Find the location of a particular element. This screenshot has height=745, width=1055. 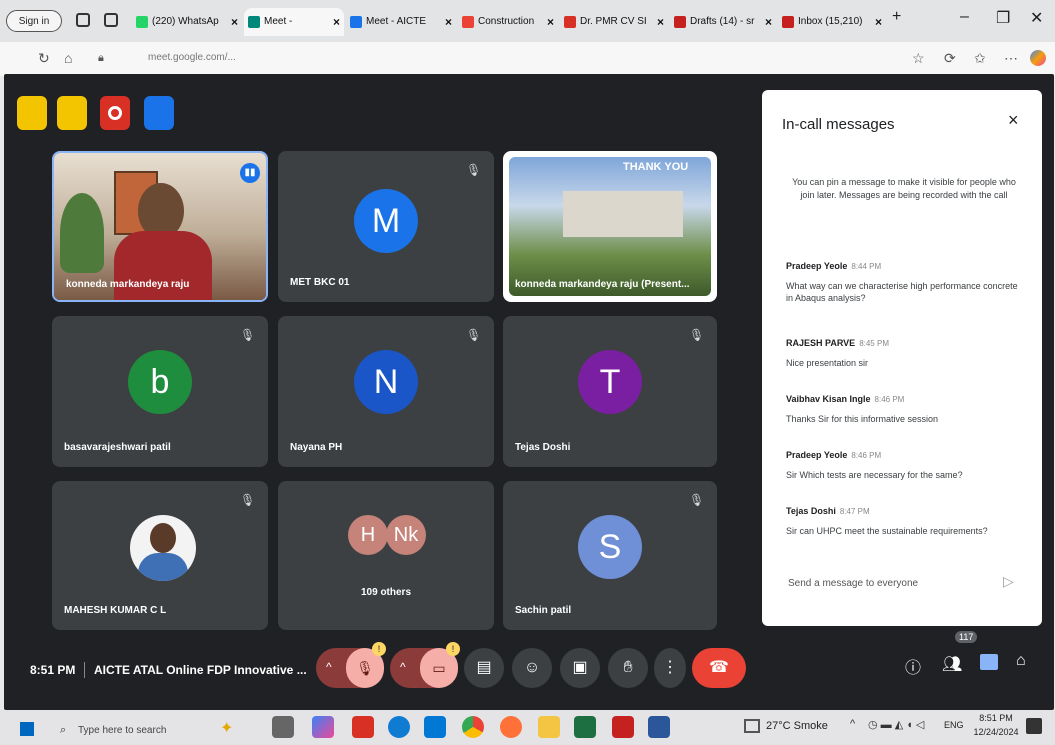

close-window-icon: ✕ is located at coordinates (1036, 18).